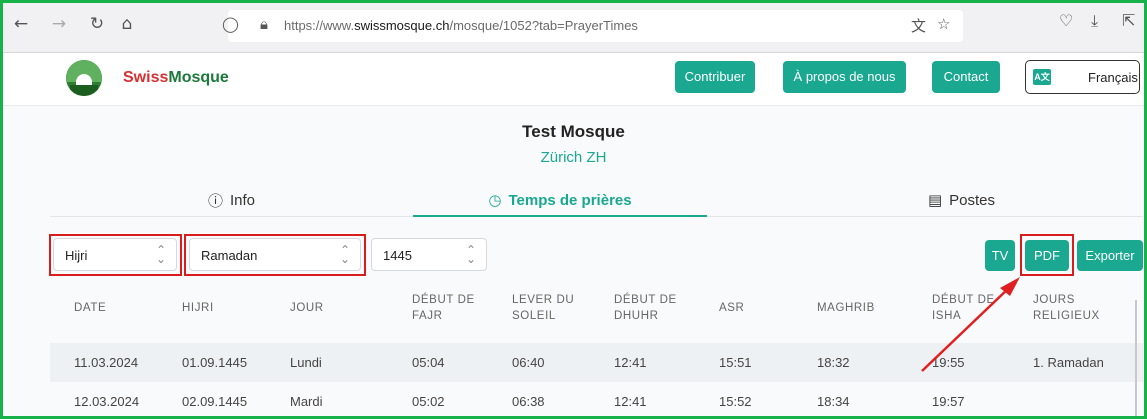  What do you see at coordinates (961, 200) in the screenshot?
I see `tab-posts: ▤ Postes` at bounding box center [961, 200].